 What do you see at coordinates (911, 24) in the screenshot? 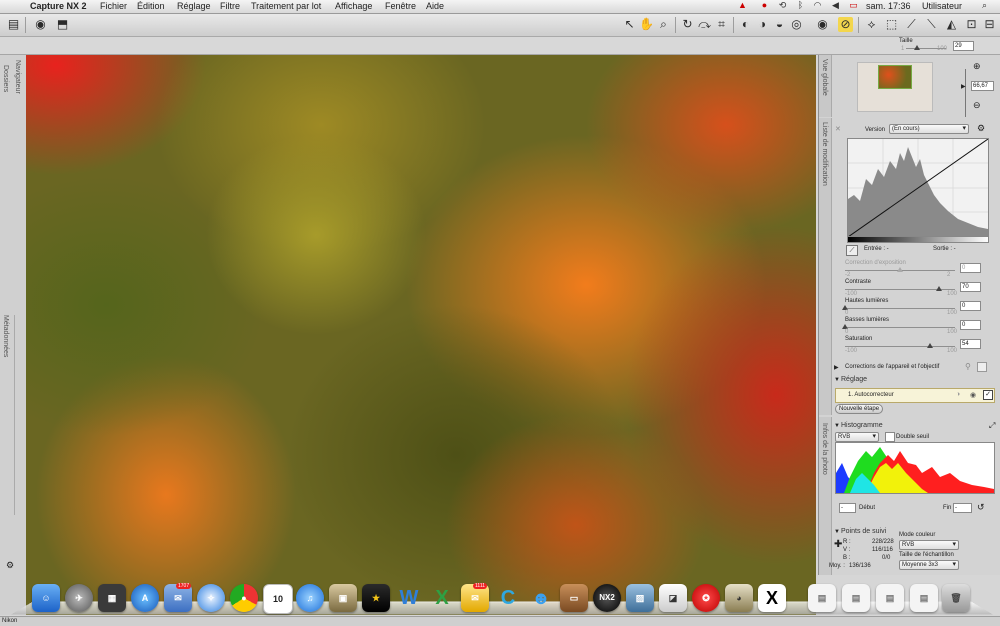
I see `brush-icon: ⟋` at bounding box center [911, 24].